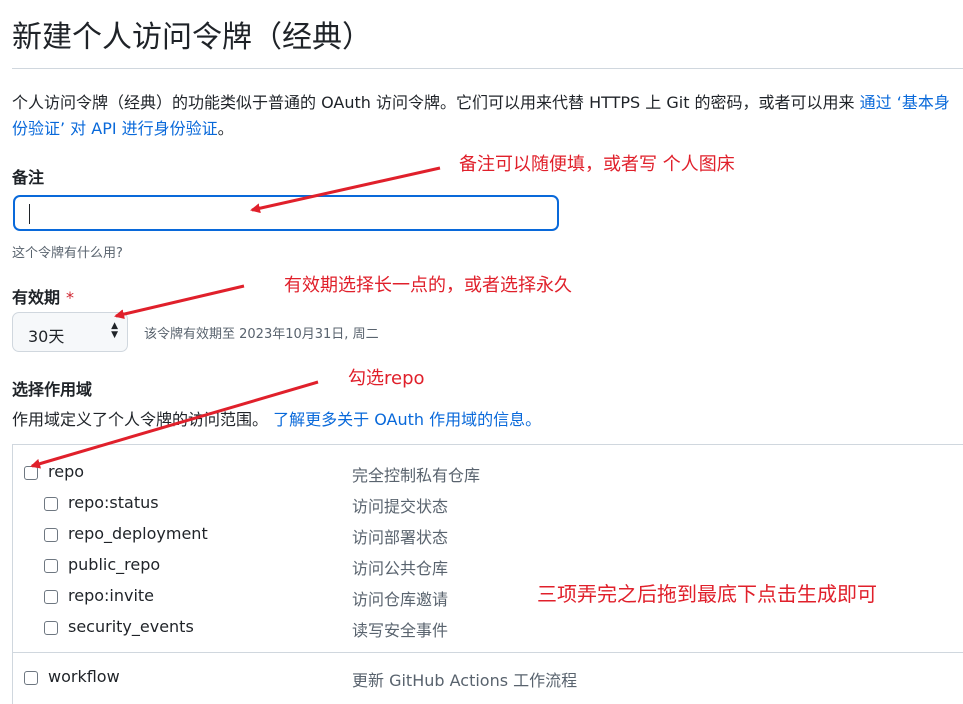 The width and height of the screenshot is (963, 704). Describe the element at coordinates (140, 419) in the screenshot. I see `scopes-description-text: 作用域定义了个人令牌的访问范围。` at that location.